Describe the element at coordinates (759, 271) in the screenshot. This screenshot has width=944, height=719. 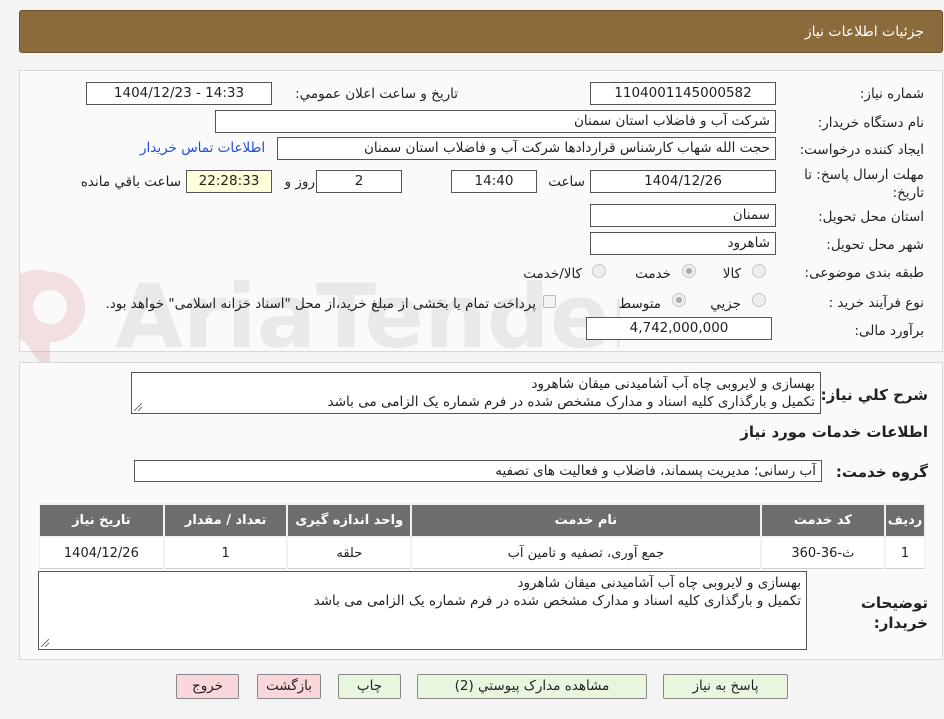
I see `category-radio-goods` at that location.